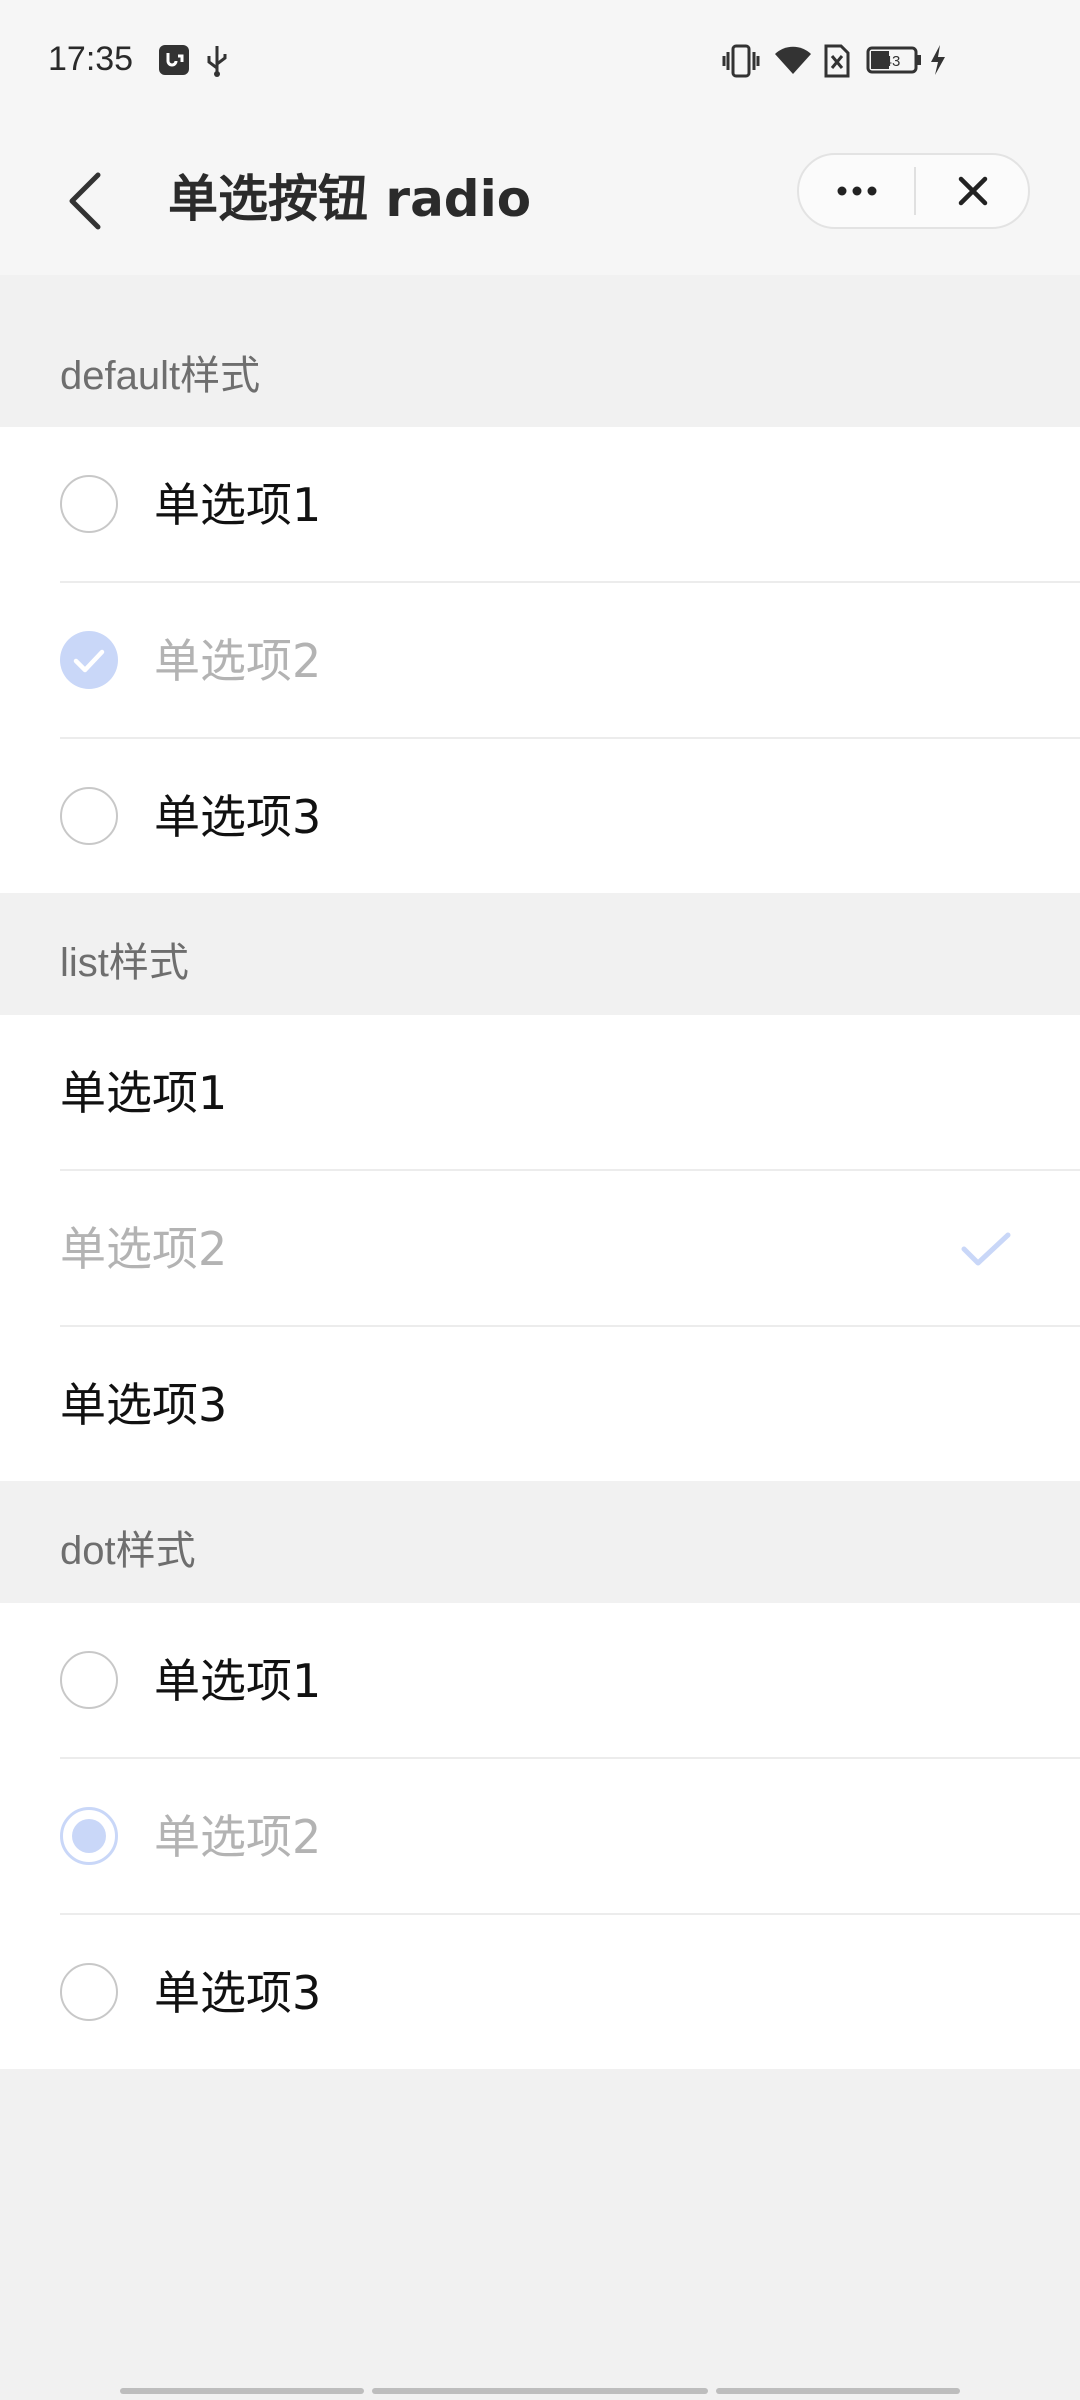 The width and height of the screenshot is (1080, 2400). I want to click on section-title: dot样式, so click(128, 1551).